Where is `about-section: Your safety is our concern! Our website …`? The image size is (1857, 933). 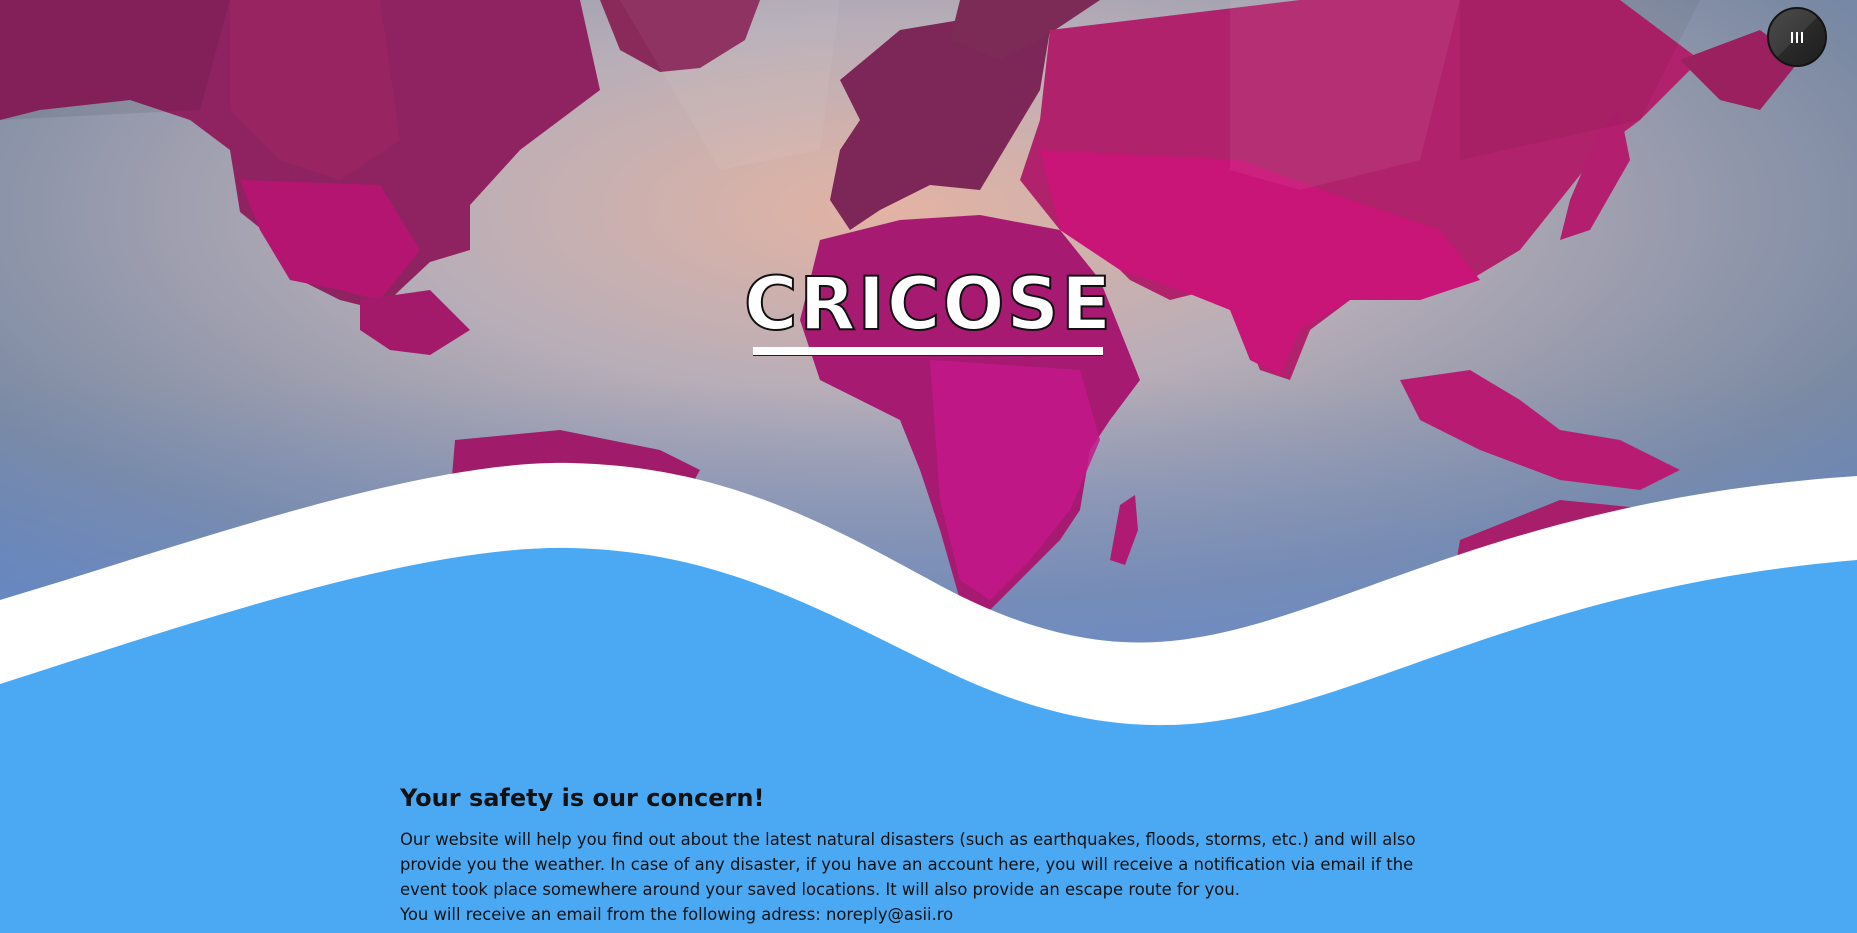
about-section: Your safety is our concern! Our website … is located at coordinates (930, 855).